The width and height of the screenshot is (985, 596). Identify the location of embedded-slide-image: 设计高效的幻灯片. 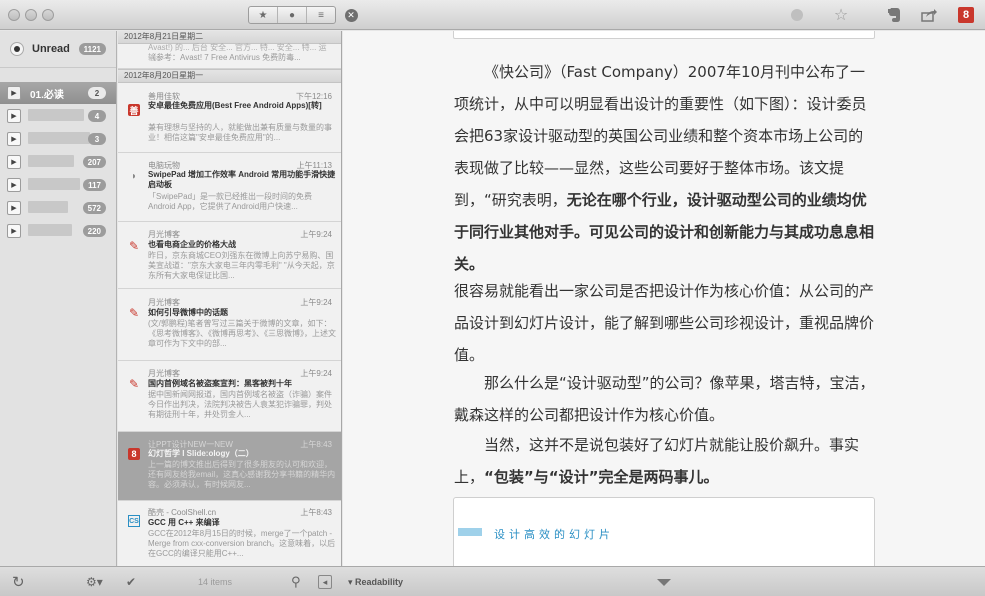
(664, 531).